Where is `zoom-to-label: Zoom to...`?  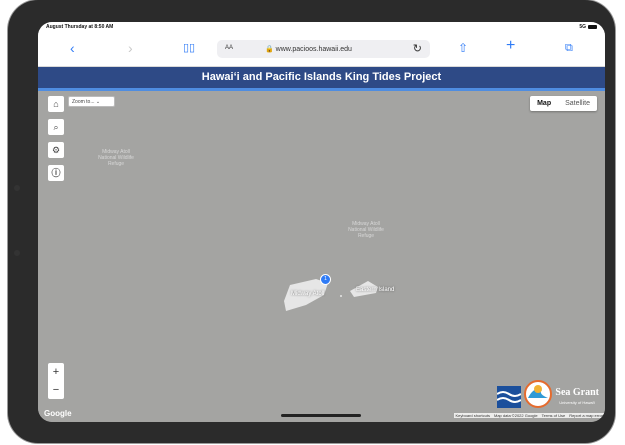
zoom-to-label: Zoom to... is located at coordinates (83, 102).